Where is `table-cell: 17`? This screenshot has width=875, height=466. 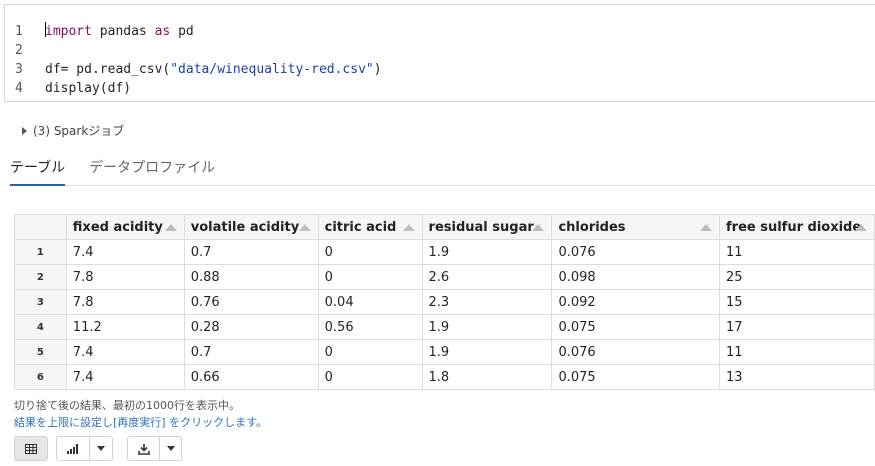
table-cell: 17 is located at coordinates (797, 327).